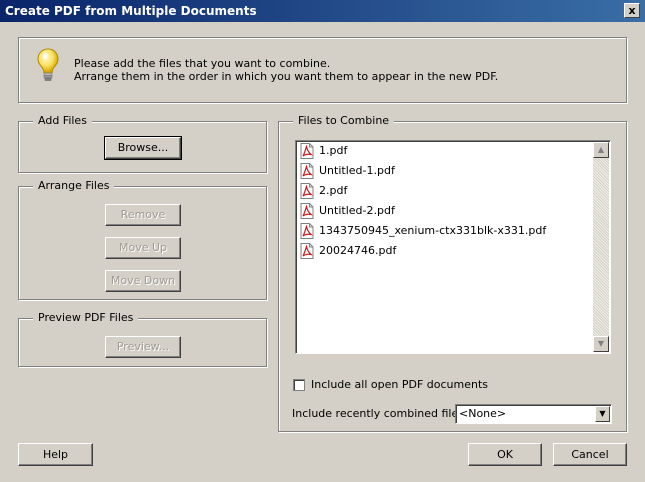 The image size is (645, 482). I want to click on list-item: 2.pdf, so click(323, 191).